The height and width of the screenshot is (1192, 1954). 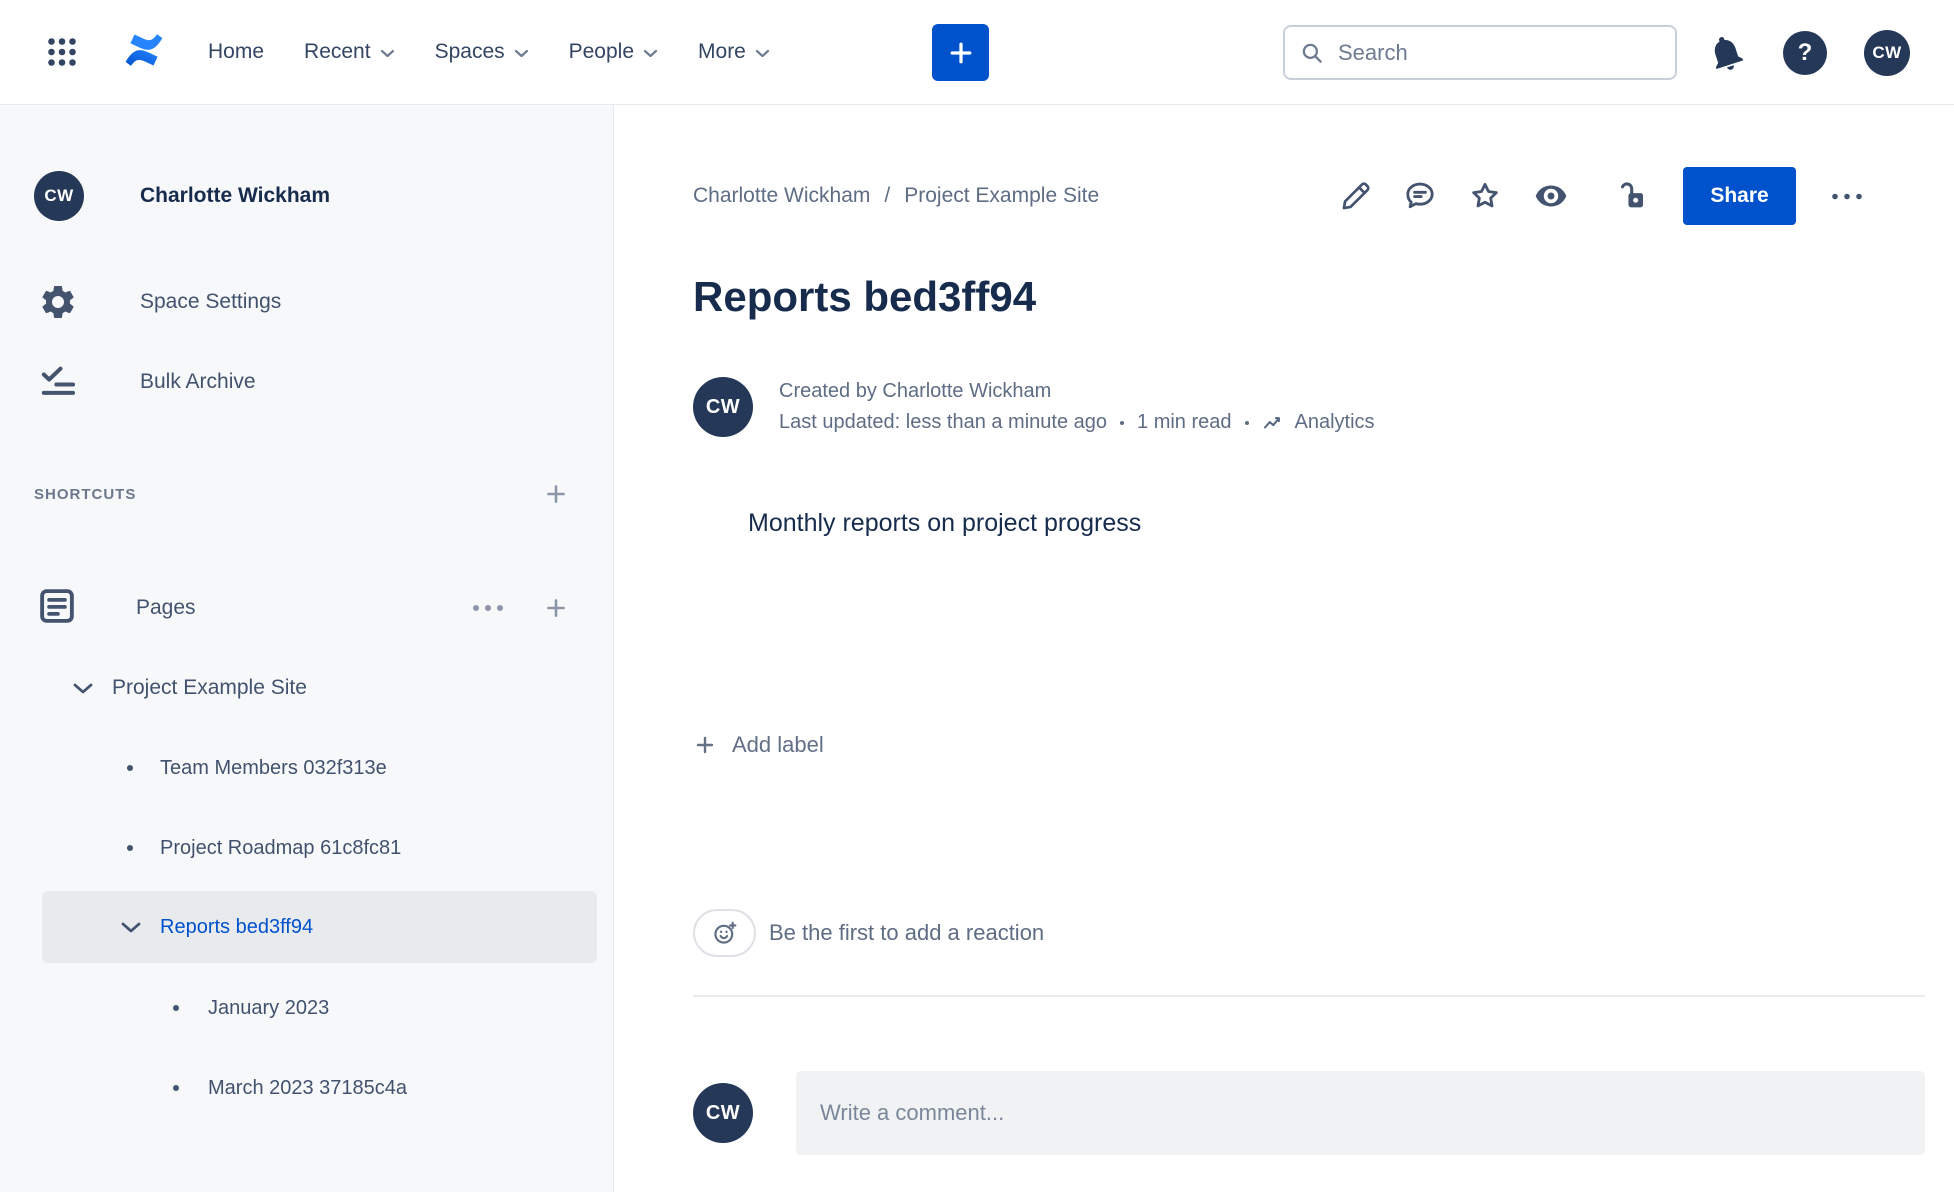 What do you see at coordinates (722, 51) in the screenshot?
I see `nav-item-label: More` at bounding box center [722, 51].